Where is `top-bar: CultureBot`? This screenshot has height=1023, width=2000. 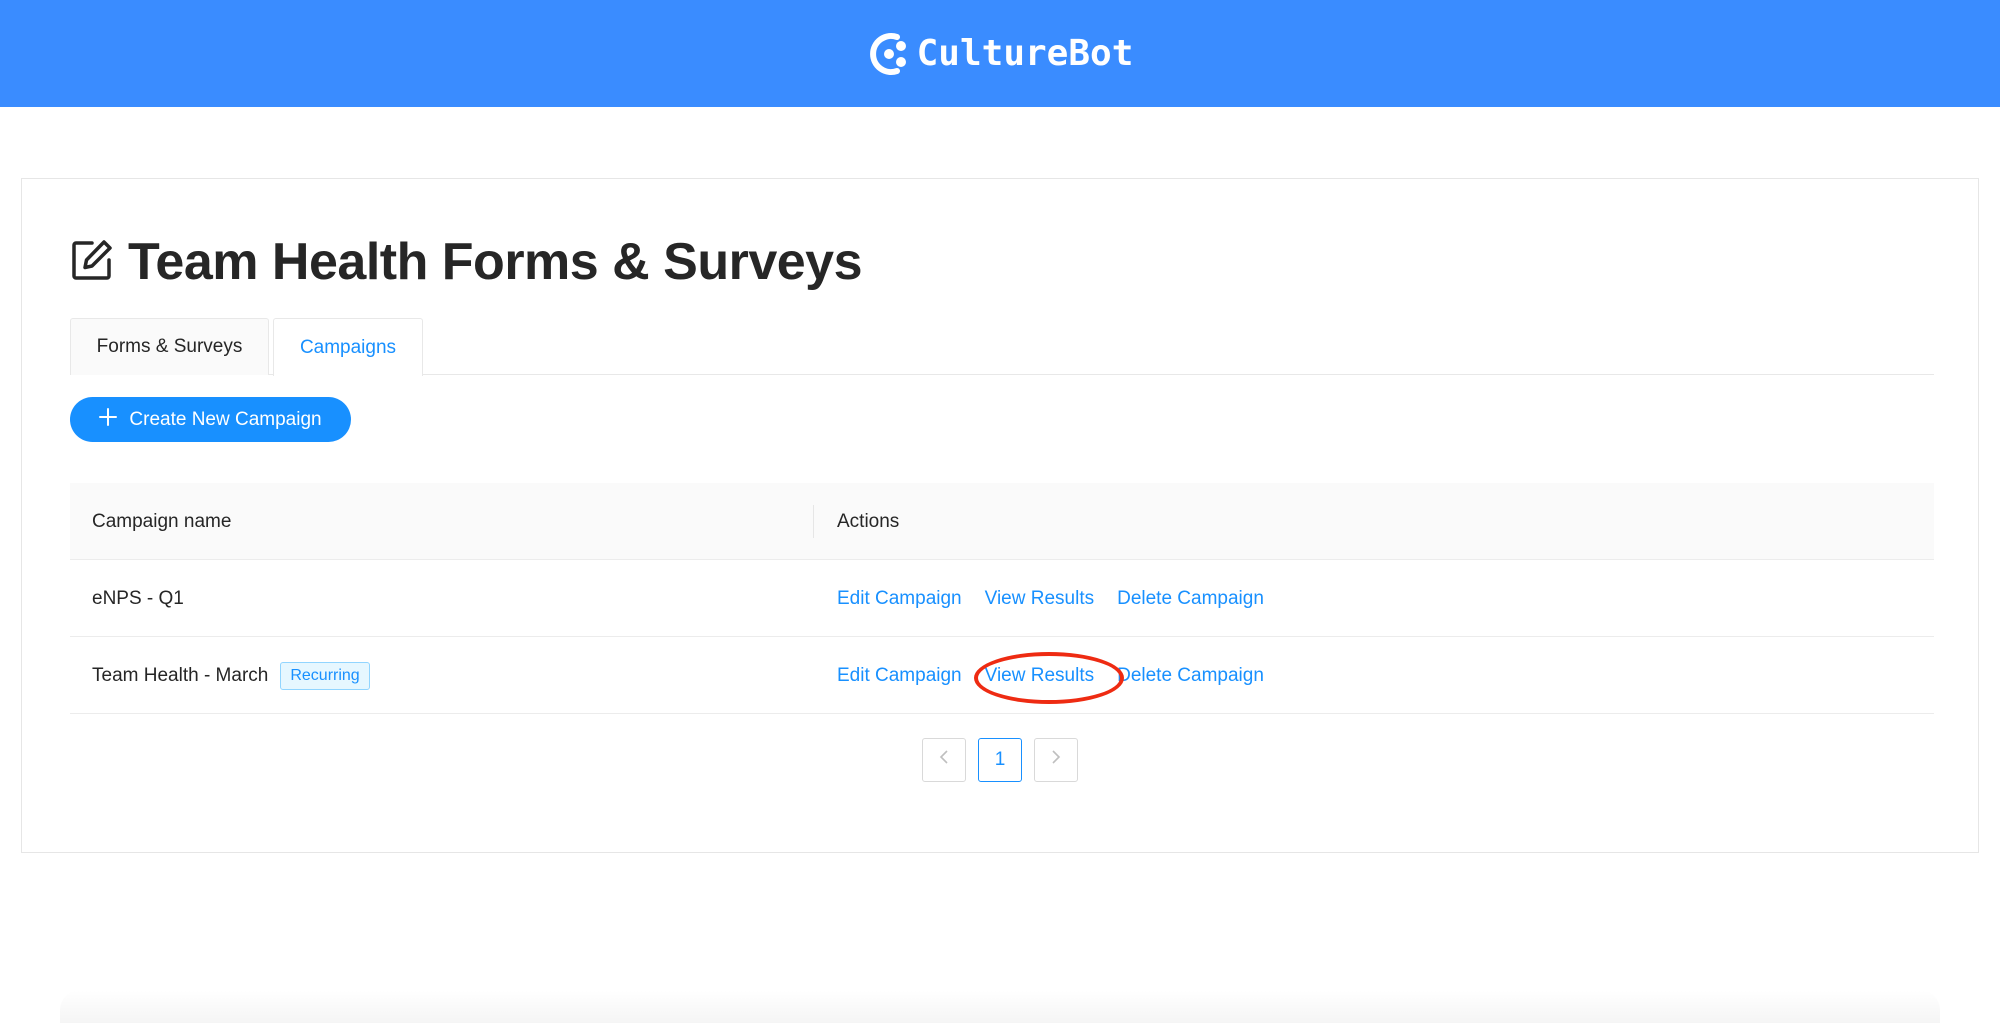
top-bar: CultureBot is located at coordinates (1000, 53).